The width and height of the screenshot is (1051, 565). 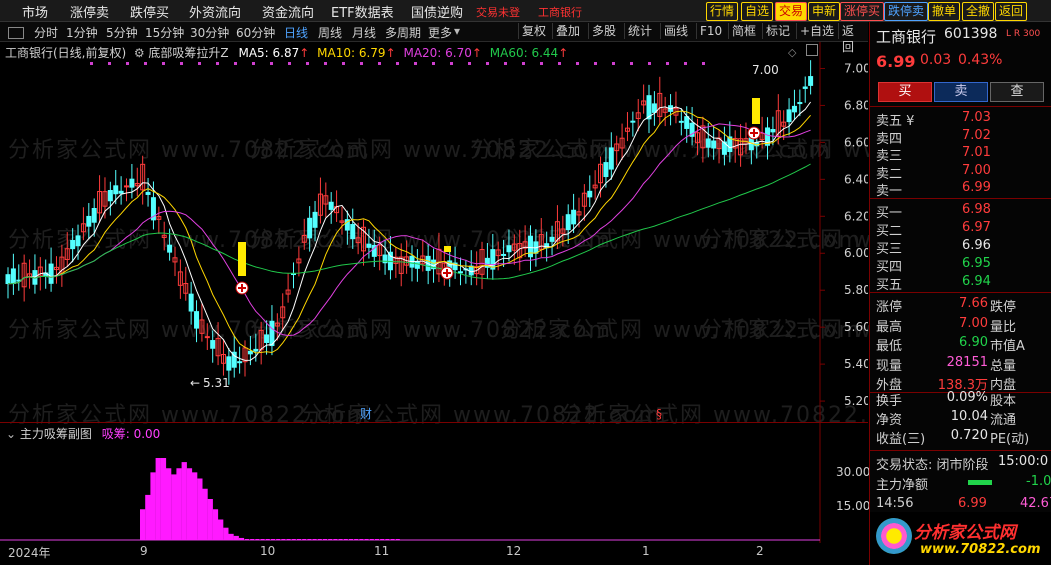 What do you see at coordinates (978, 11) in the screenshot?
I see `menu-button-7: 全撤` at bounding box center [978, 11].